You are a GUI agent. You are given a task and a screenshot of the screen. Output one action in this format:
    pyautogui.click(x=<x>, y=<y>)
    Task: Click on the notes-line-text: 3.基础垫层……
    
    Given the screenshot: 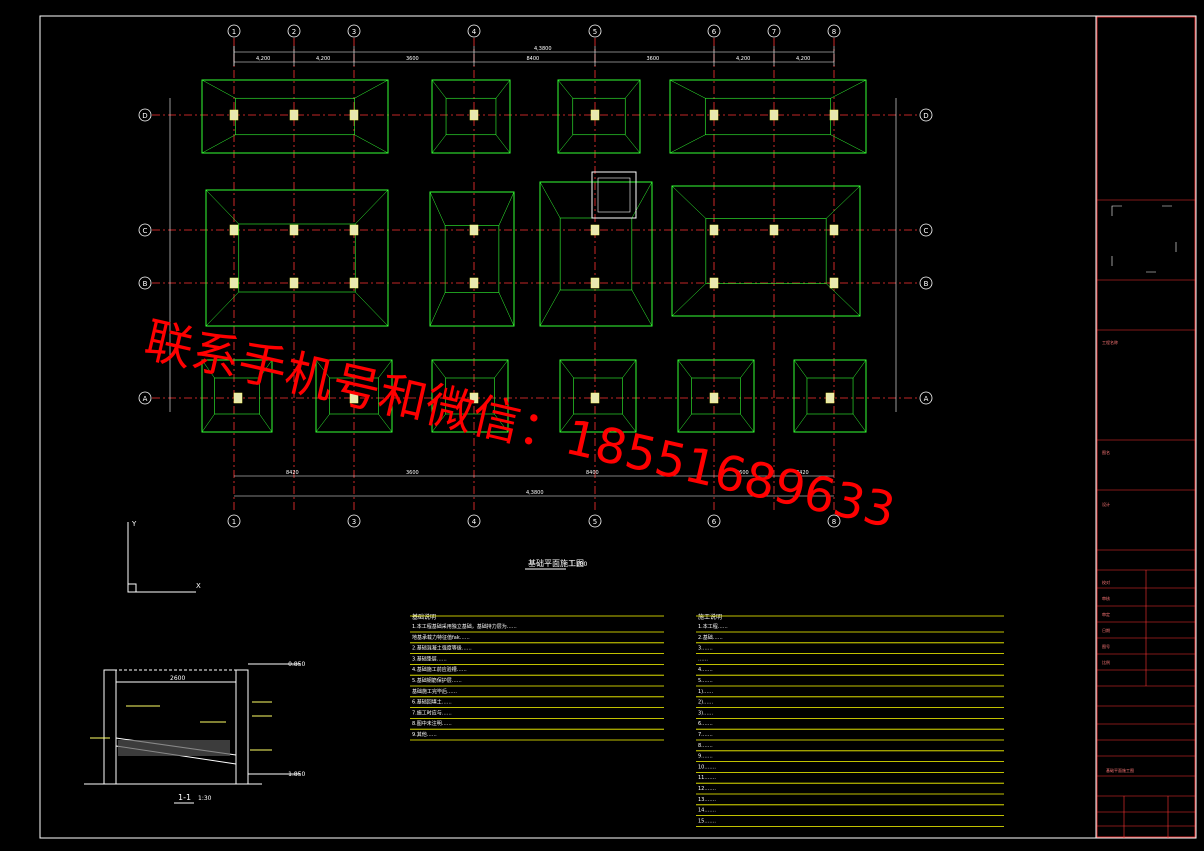 What is the action you would take?
    pyautogui.click(x=429, y=658)
    